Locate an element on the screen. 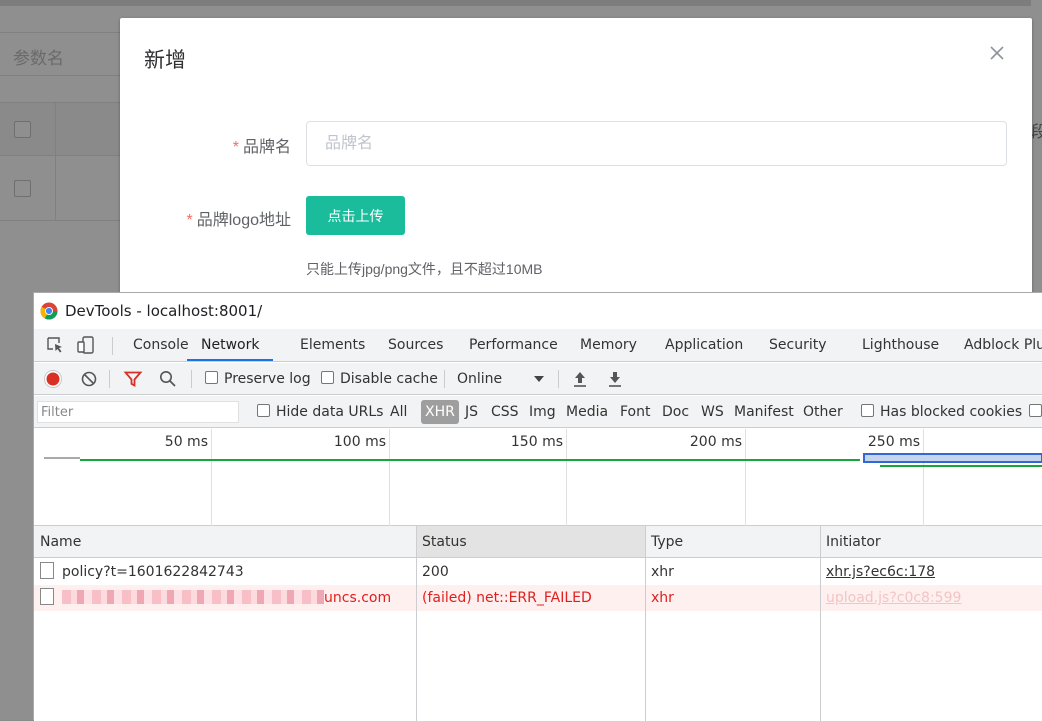 Image resolution: width=1042 pixels, height=721 pixels. background-right-text: 段 is located at coordinates (1036, 132).